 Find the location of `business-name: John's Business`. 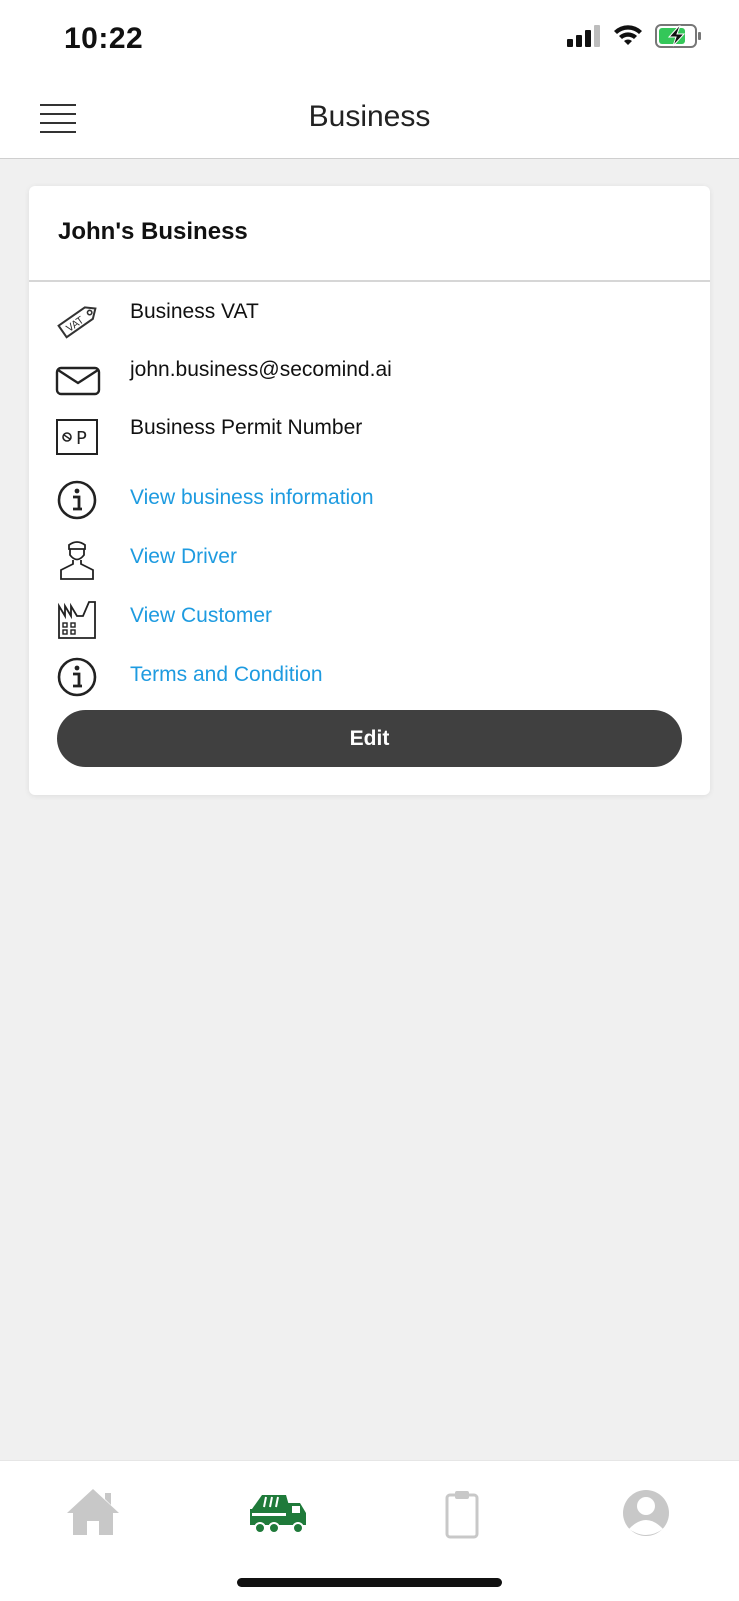

business-name: John's Business is located at coordinates (153, 231).